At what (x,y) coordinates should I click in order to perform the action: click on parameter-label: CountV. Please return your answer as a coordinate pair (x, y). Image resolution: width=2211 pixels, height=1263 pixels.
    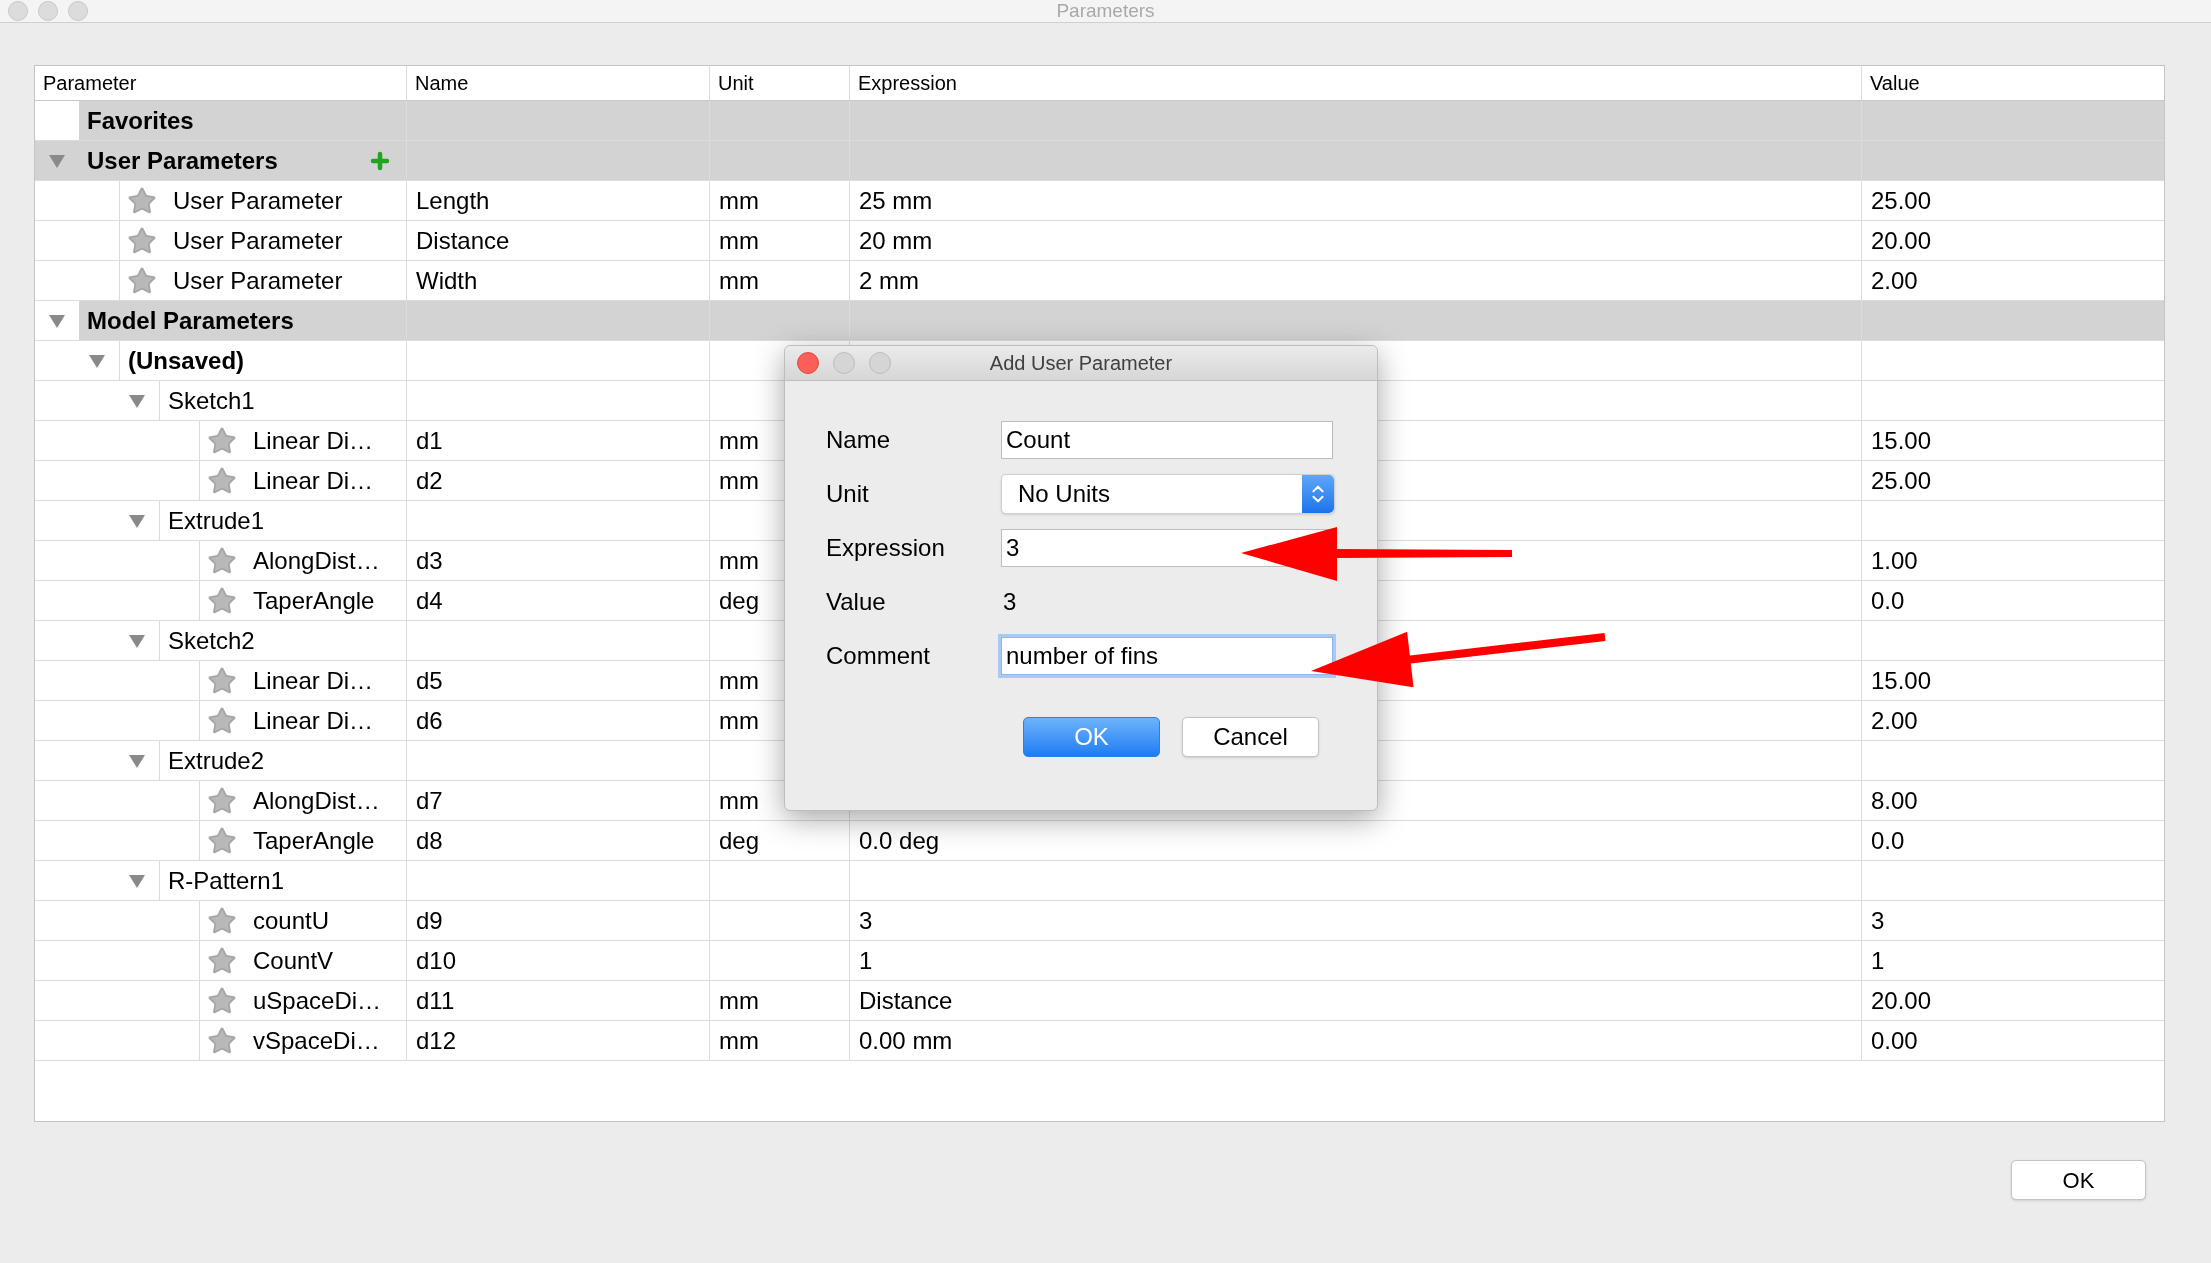
    Looking at the image, I should click on (293, 960).